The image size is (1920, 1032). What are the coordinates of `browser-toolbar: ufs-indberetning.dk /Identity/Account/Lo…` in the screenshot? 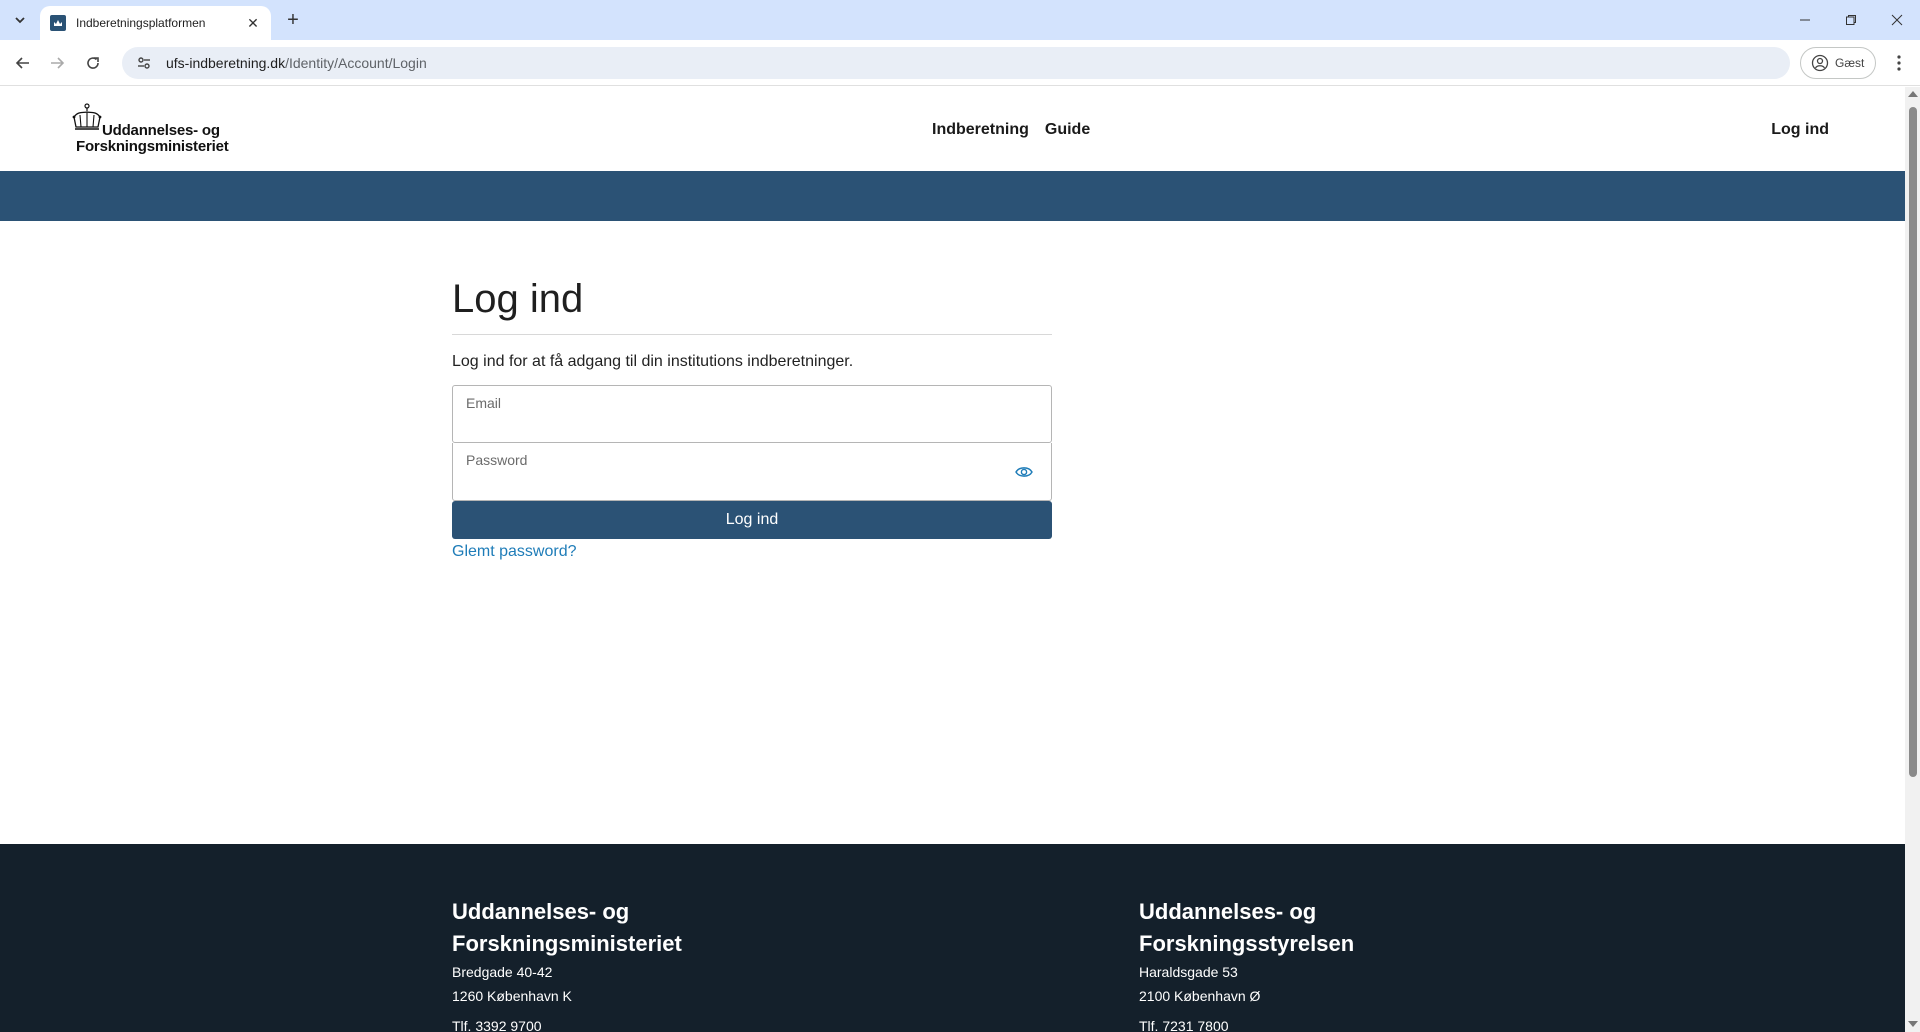 It's located at (960, 63).